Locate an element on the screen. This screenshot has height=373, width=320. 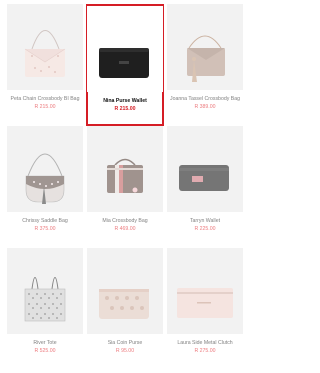
product-card-chrissy-saddle: Chrissy Saddle Bag R 375.00 is located at coordinates (45, 187).